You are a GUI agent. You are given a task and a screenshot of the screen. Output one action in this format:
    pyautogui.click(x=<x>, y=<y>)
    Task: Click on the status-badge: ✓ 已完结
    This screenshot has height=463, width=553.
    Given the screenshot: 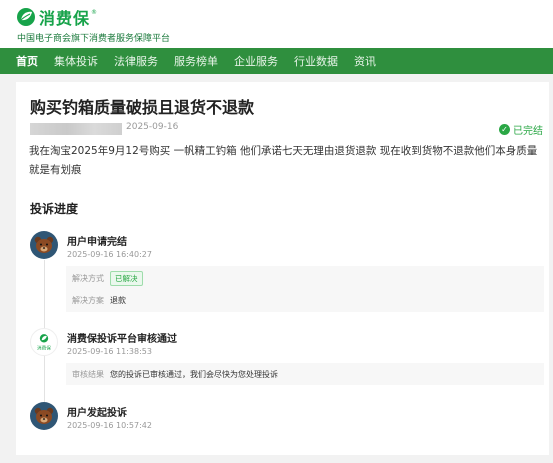 What is the action you would take?
    pyautogui.click(x=521, y=129)
    